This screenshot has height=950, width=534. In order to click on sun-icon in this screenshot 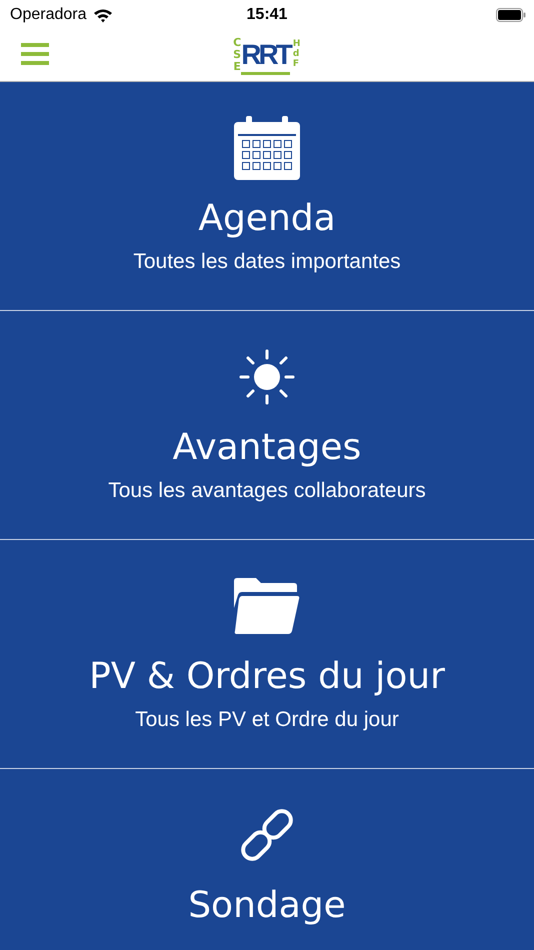, I will do `click(267, 377)`.